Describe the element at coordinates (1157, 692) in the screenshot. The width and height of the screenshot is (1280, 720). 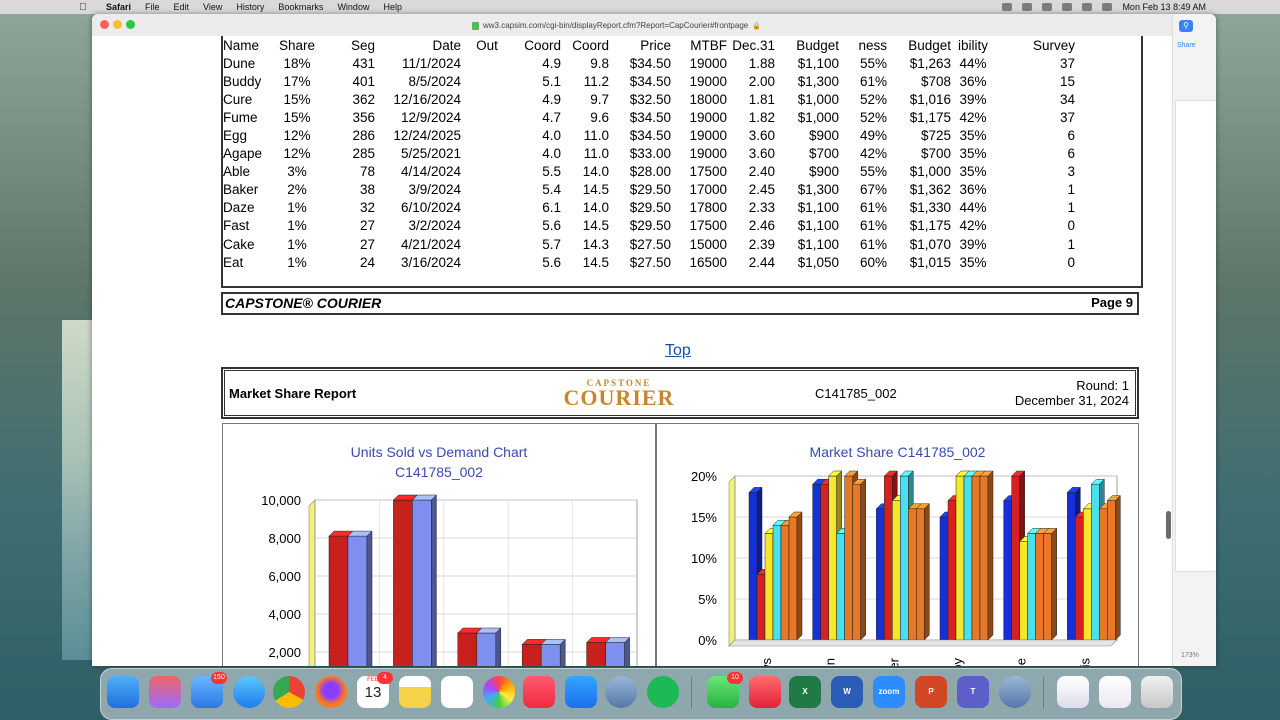
I see `trash-icon` at that location.